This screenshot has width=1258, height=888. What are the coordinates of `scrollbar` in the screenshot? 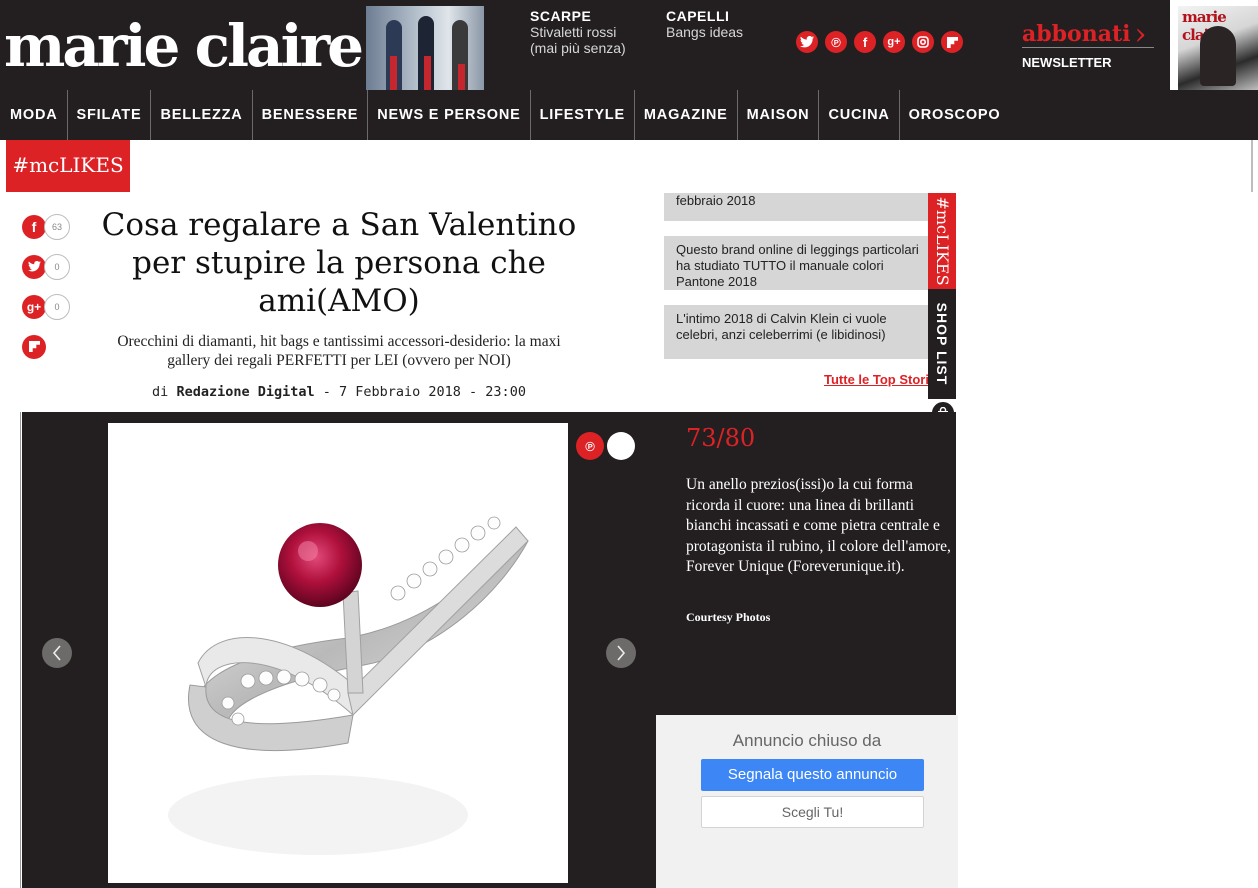 It's located at (1252, 166).